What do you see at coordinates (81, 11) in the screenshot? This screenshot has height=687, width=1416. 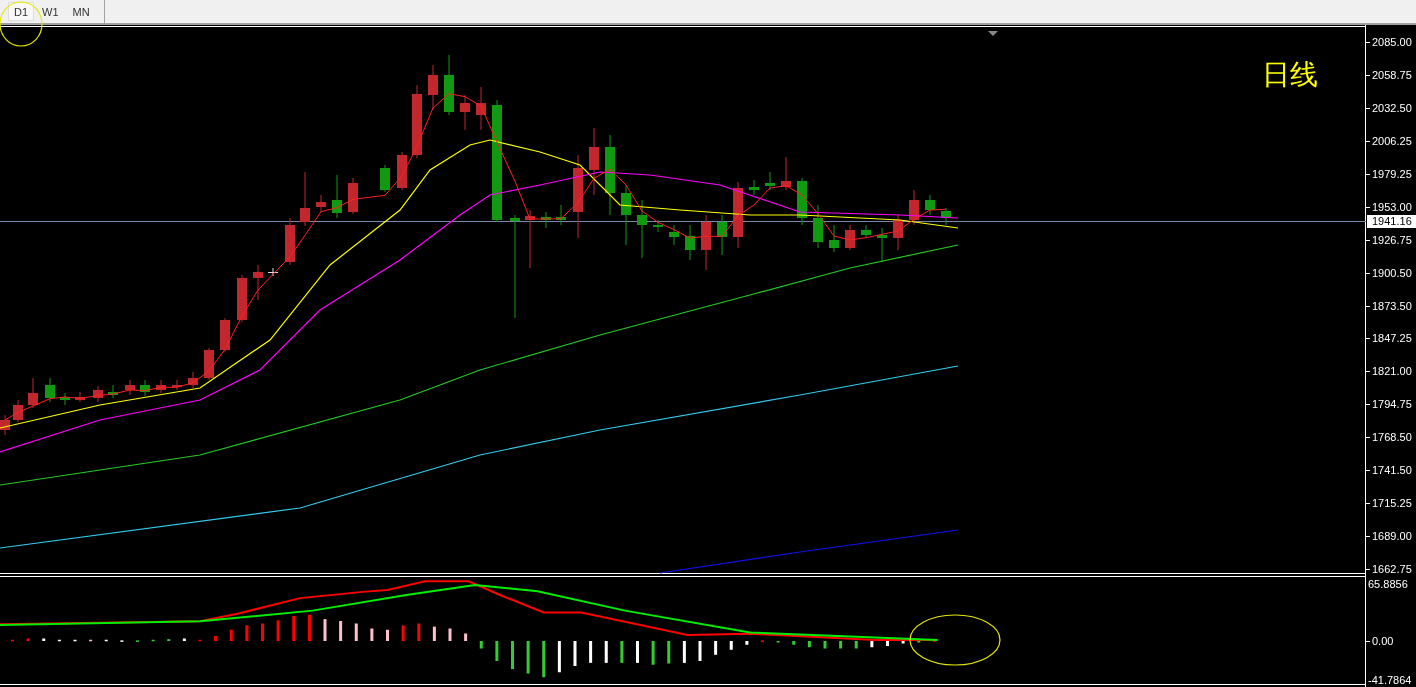 I see `timeframe-tab: MN` at bounding box center [81, 11].